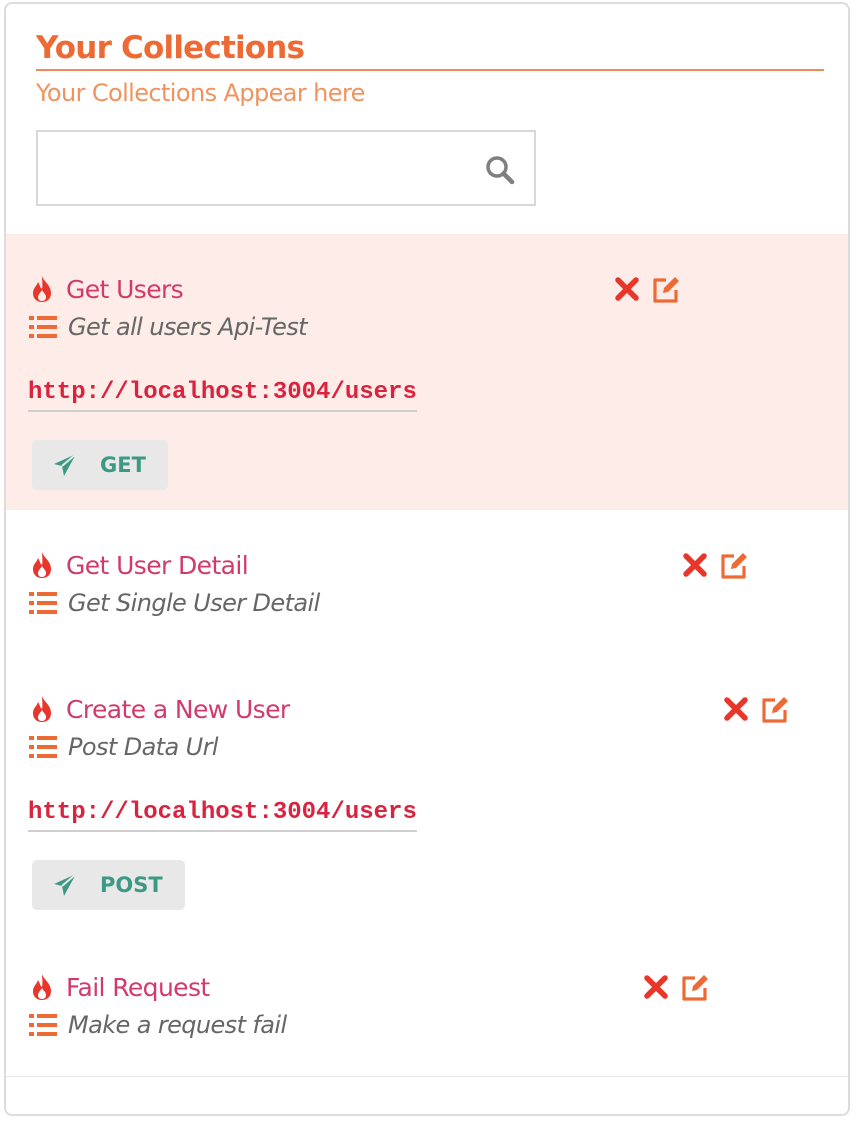 Image resolution: width=860 pixels, height=1130 pixels. I want to click on page-subtitle: Your Collections Appear here, so click(200, 93).